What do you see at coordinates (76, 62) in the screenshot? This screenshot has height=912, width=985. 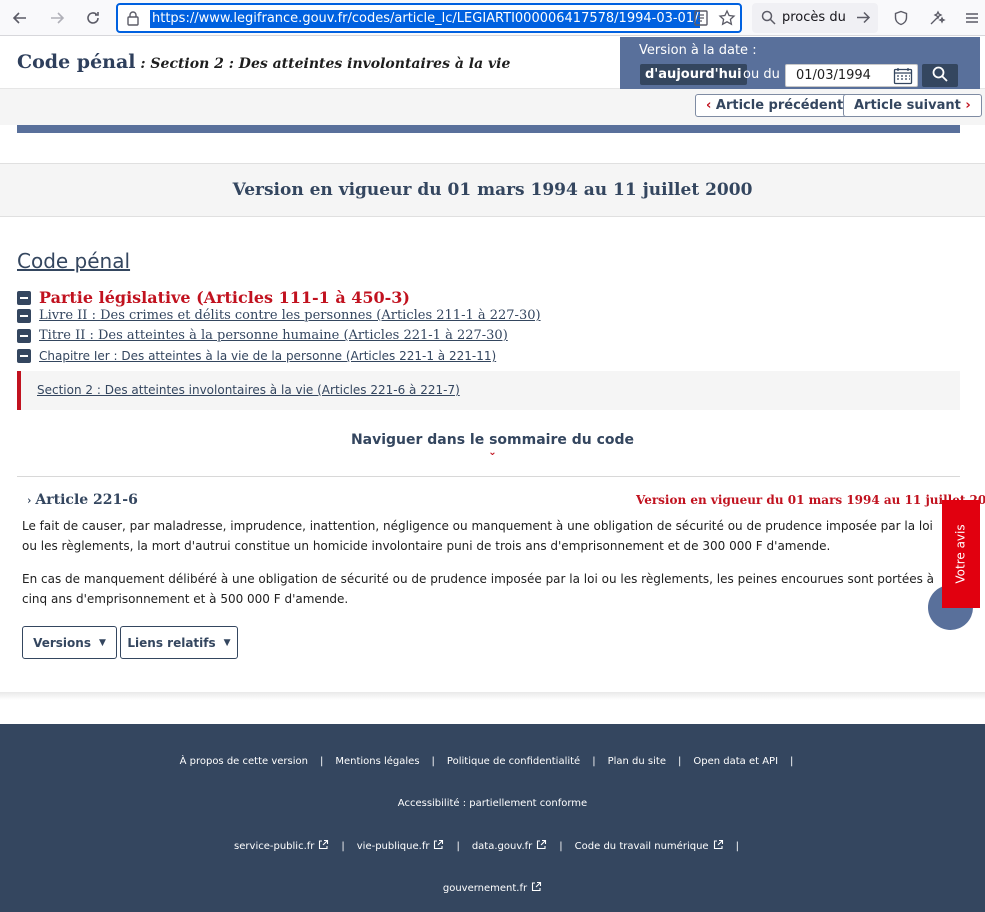 I see `code-title: Code pénal` at bounding box center [76, 62].